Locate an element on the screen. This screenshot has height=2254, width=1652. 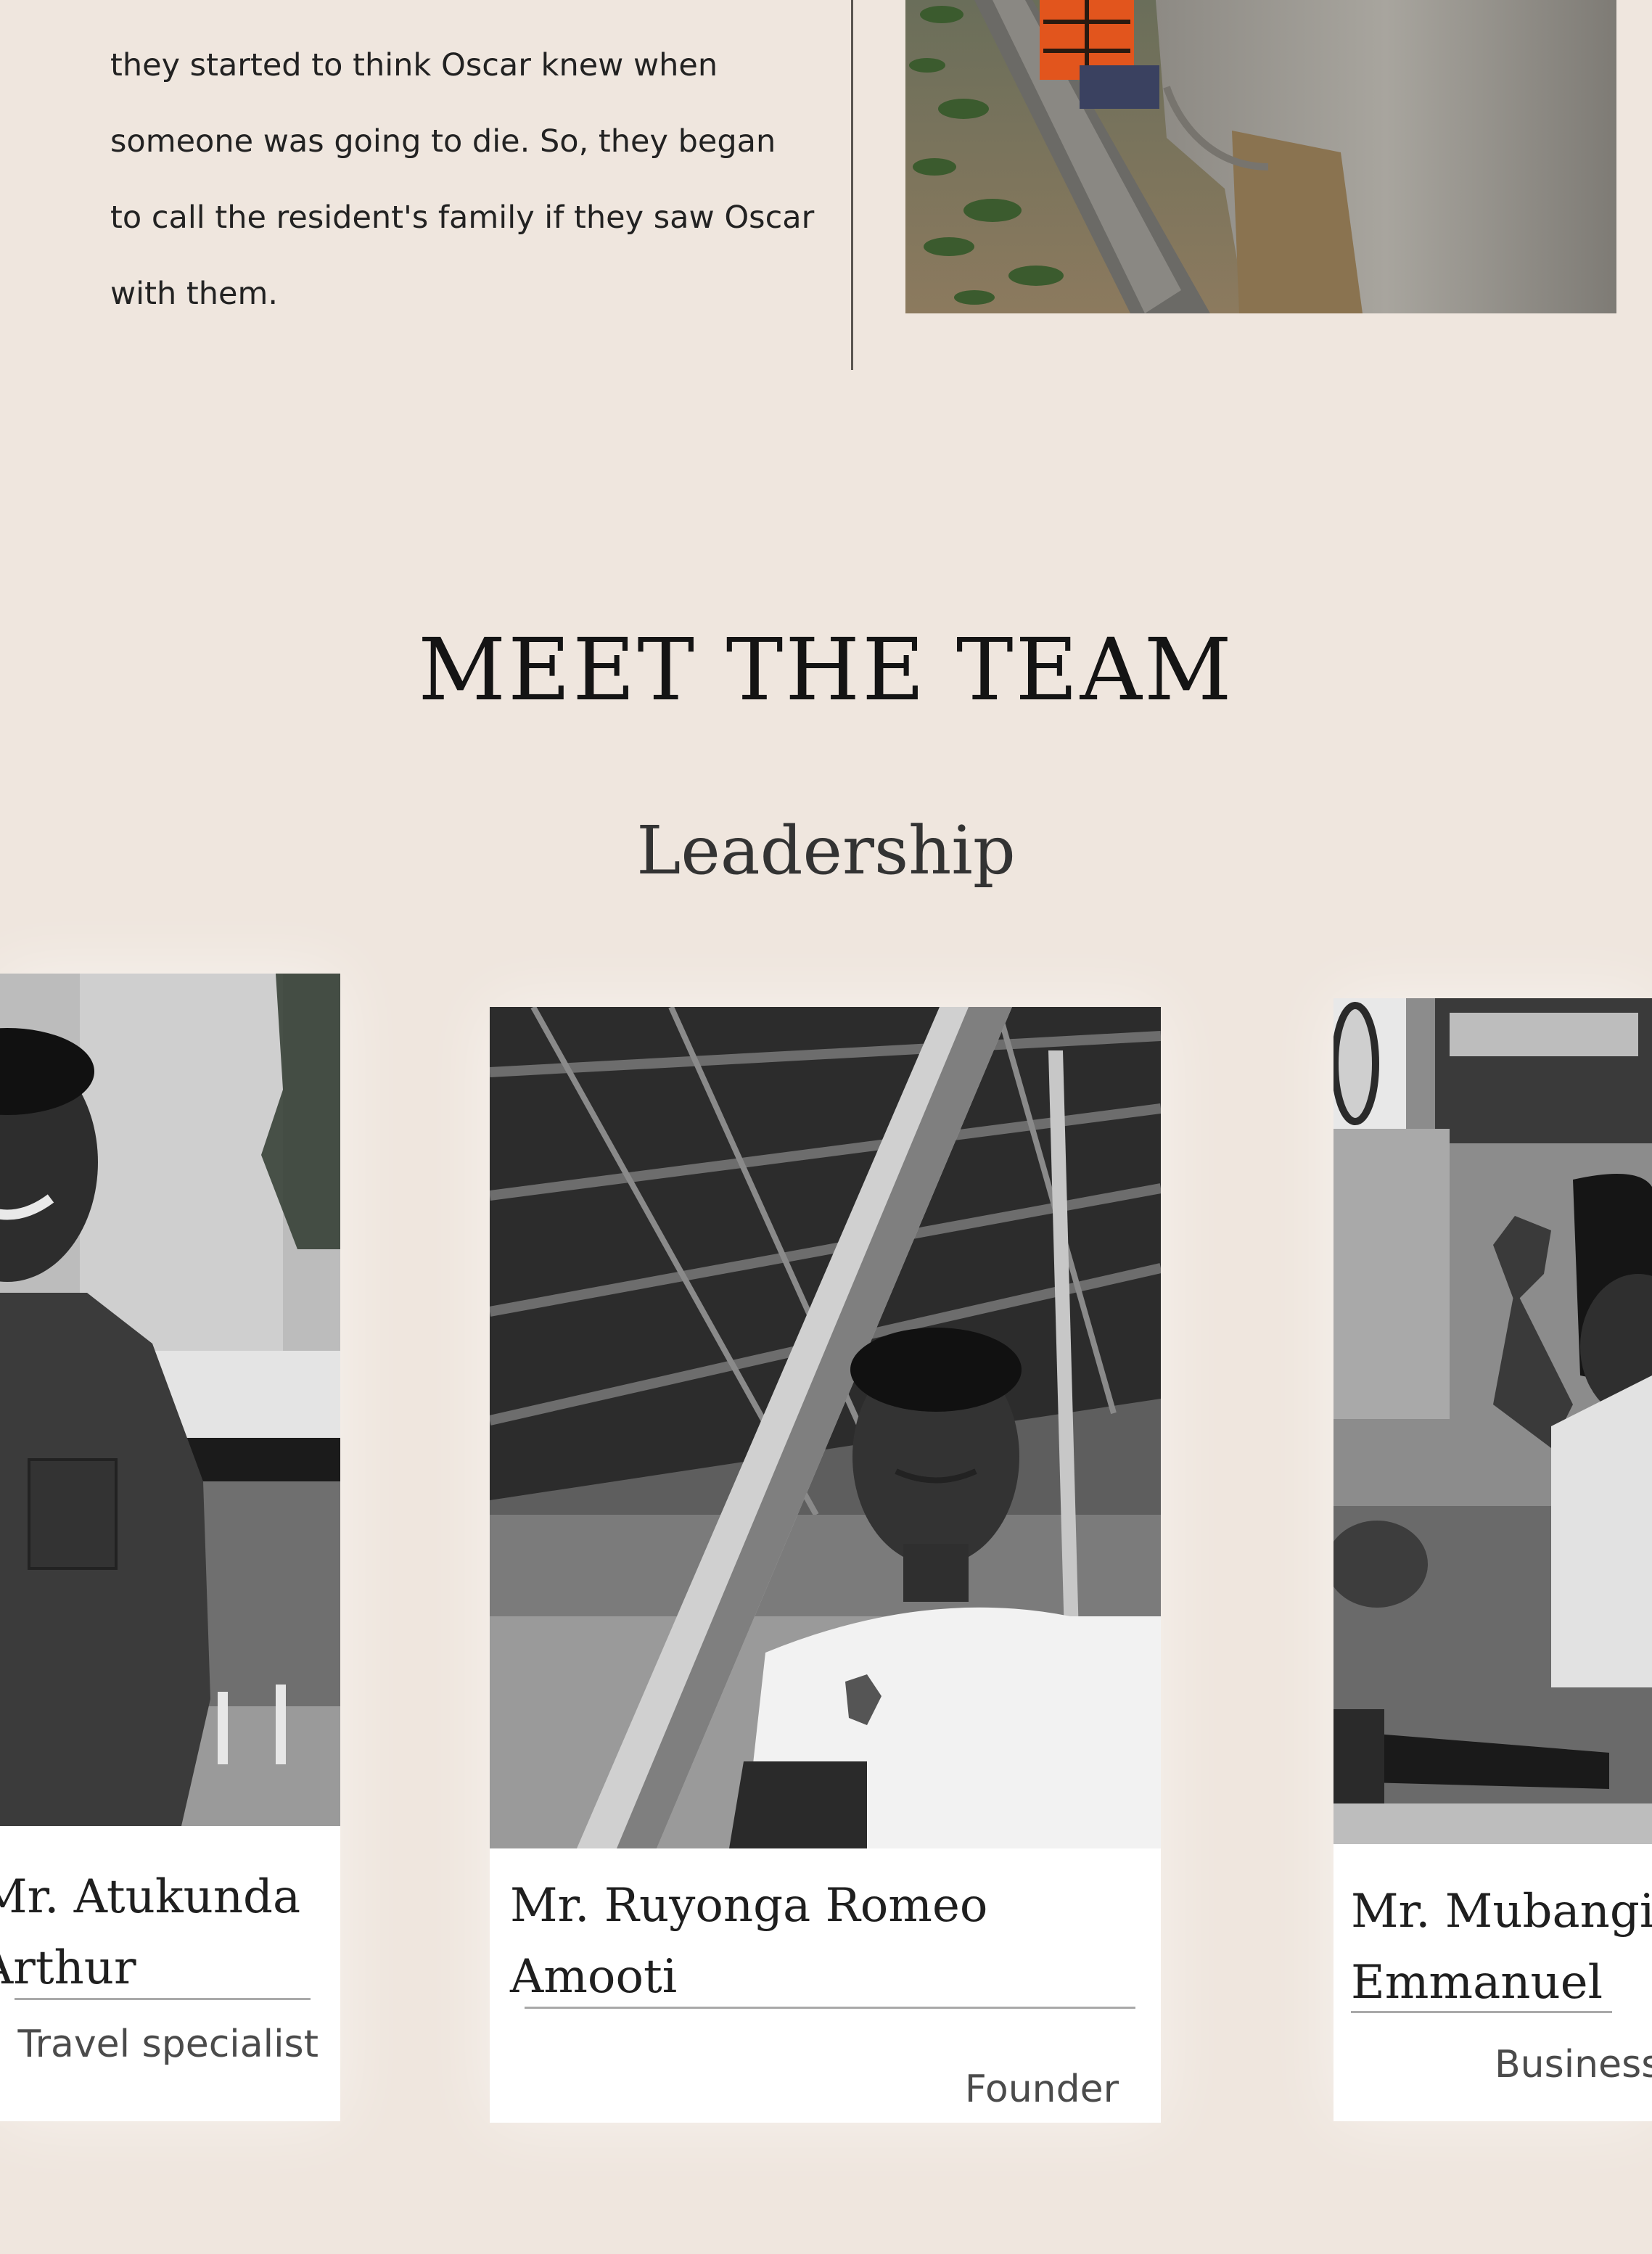
vertical-divider is located at coordinates (852, 185).